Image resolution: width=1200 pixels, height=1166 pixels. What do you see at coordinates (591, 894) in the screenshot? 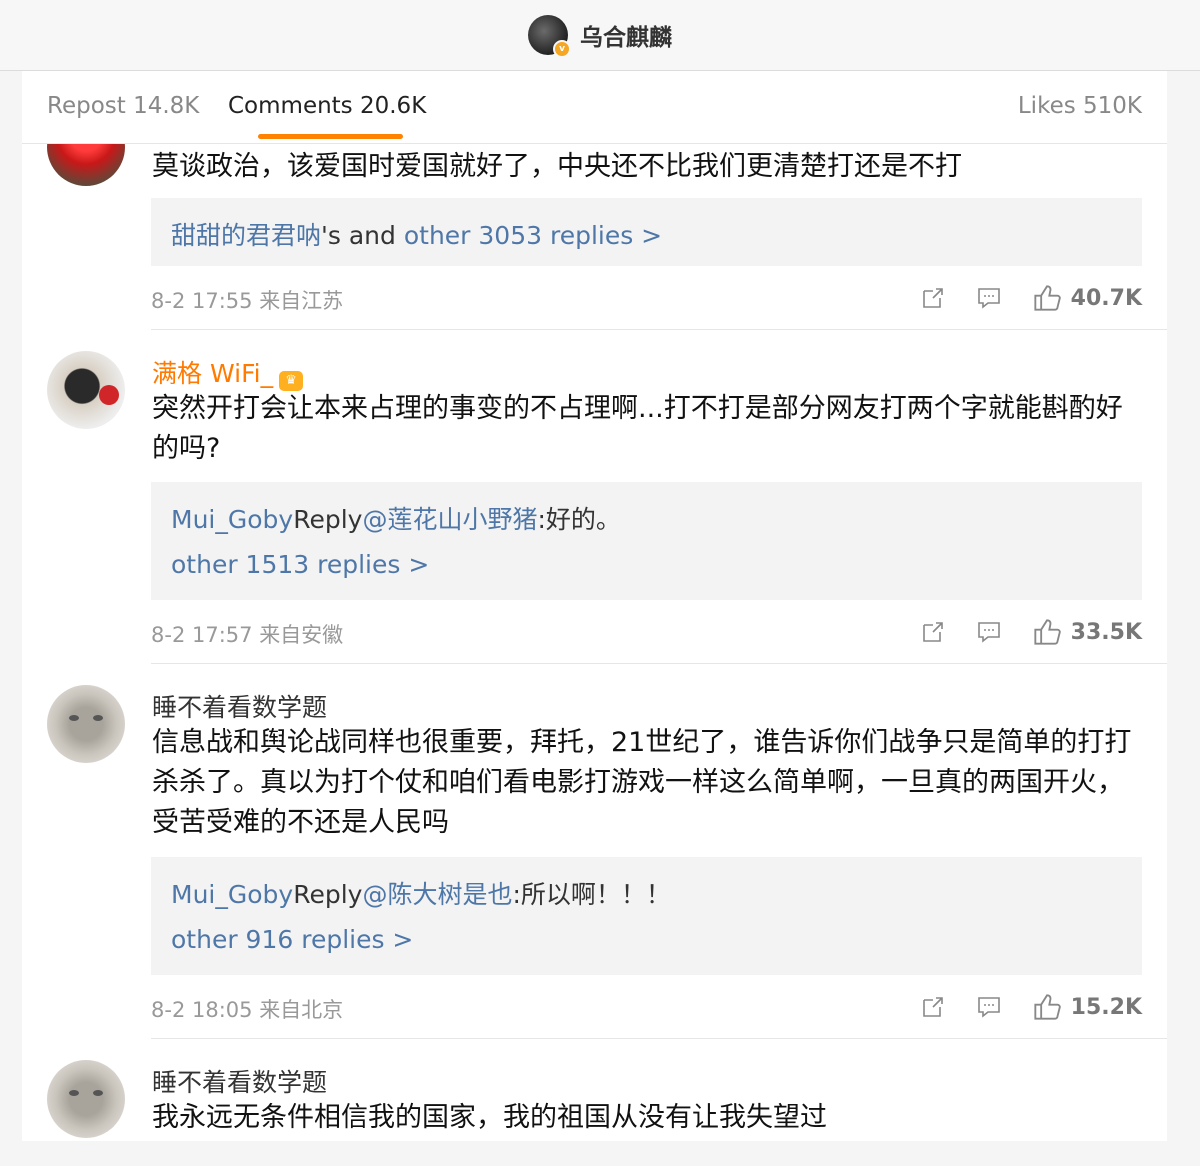
I see `reply-text: :所以啊！！！` at bounding box center [591, 894].